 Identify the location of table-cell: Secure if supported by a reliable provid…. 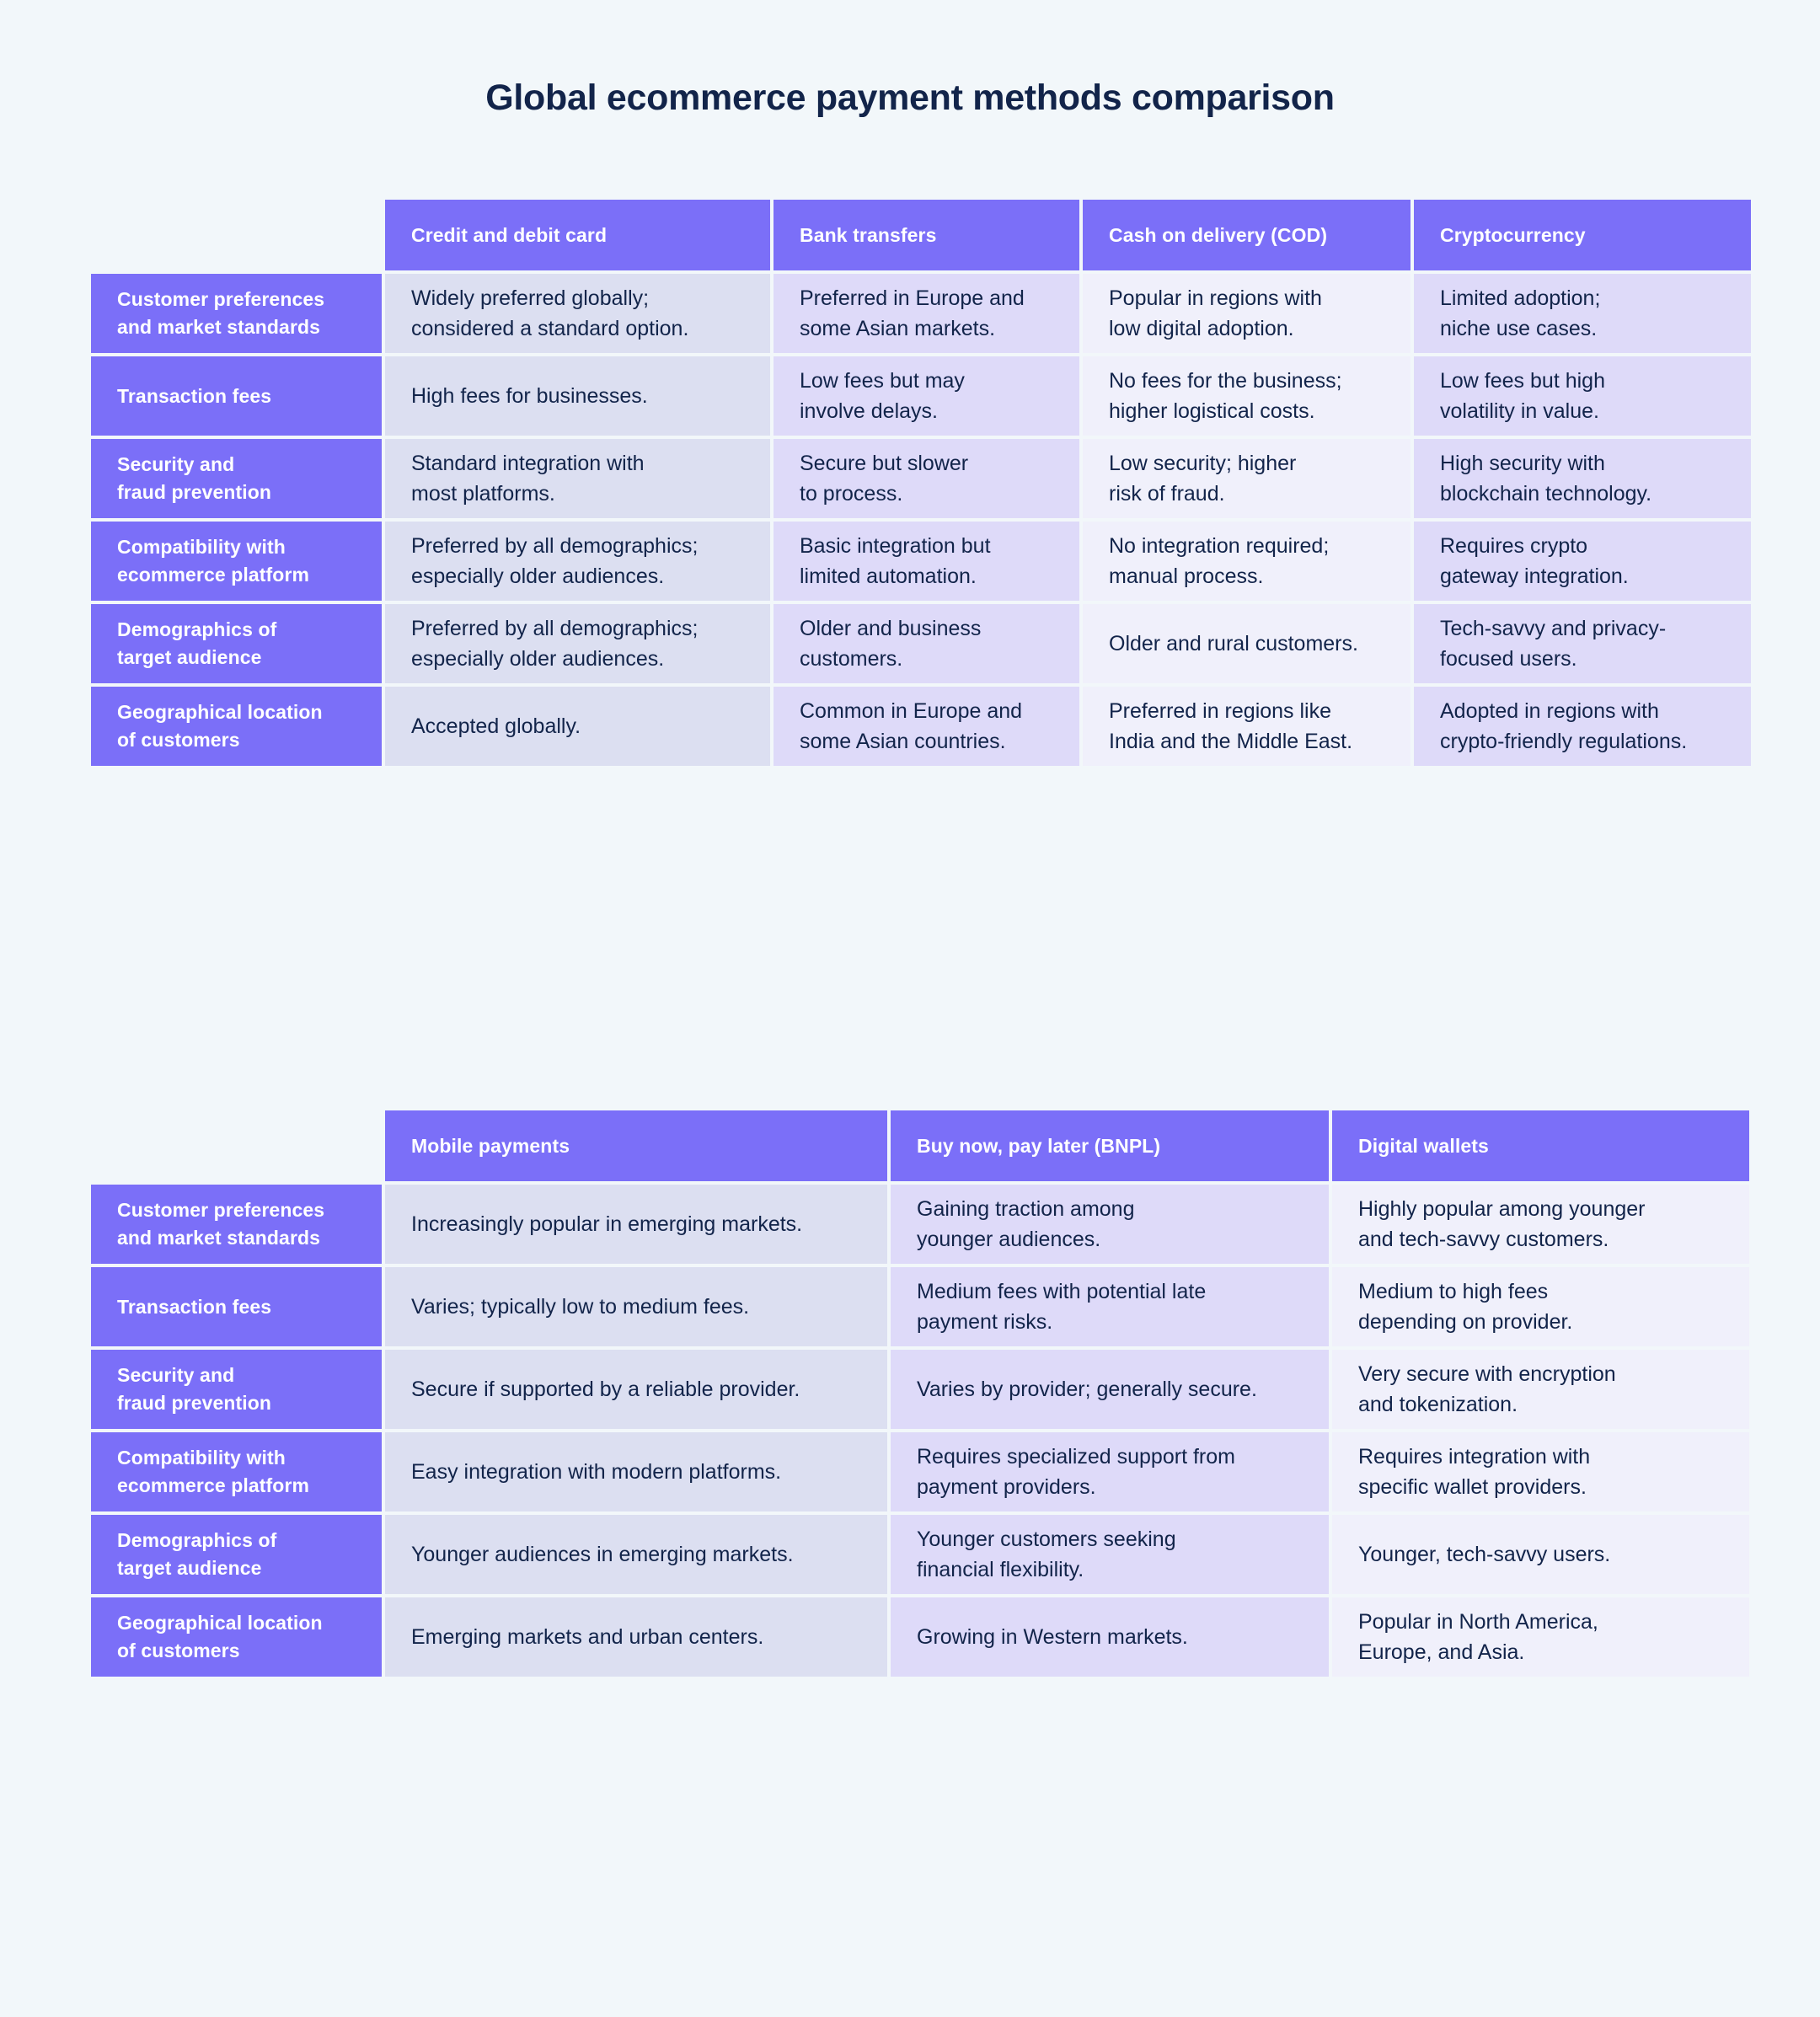
(636, 1389).